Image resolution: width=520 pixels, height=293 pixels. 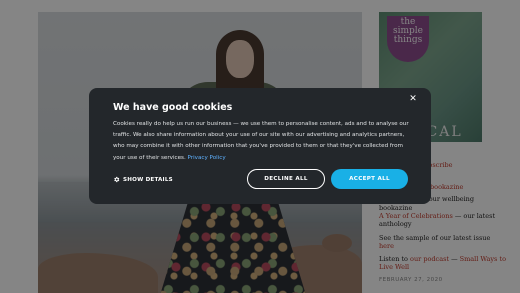 I want to click on show-details-button: SHOW DETAILS, so click(x=143, y=179).